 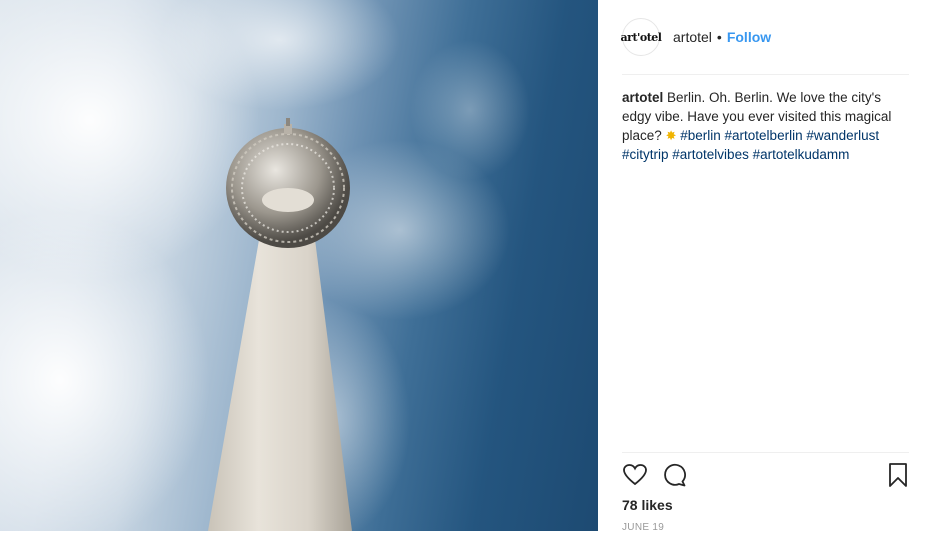 I want to click on comment-icon, so click(x=674, y=475).